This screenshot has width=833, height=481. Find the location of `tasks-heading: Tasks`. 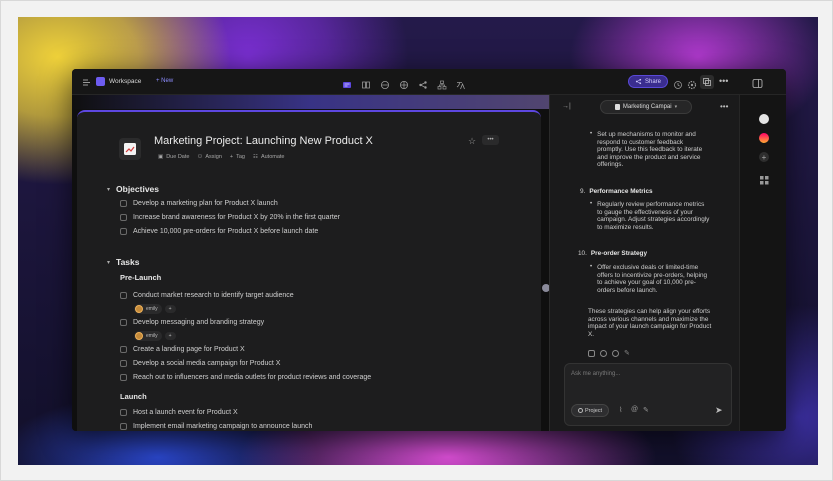

tasks-heading: Tasks is located at coordinates (128, 262).